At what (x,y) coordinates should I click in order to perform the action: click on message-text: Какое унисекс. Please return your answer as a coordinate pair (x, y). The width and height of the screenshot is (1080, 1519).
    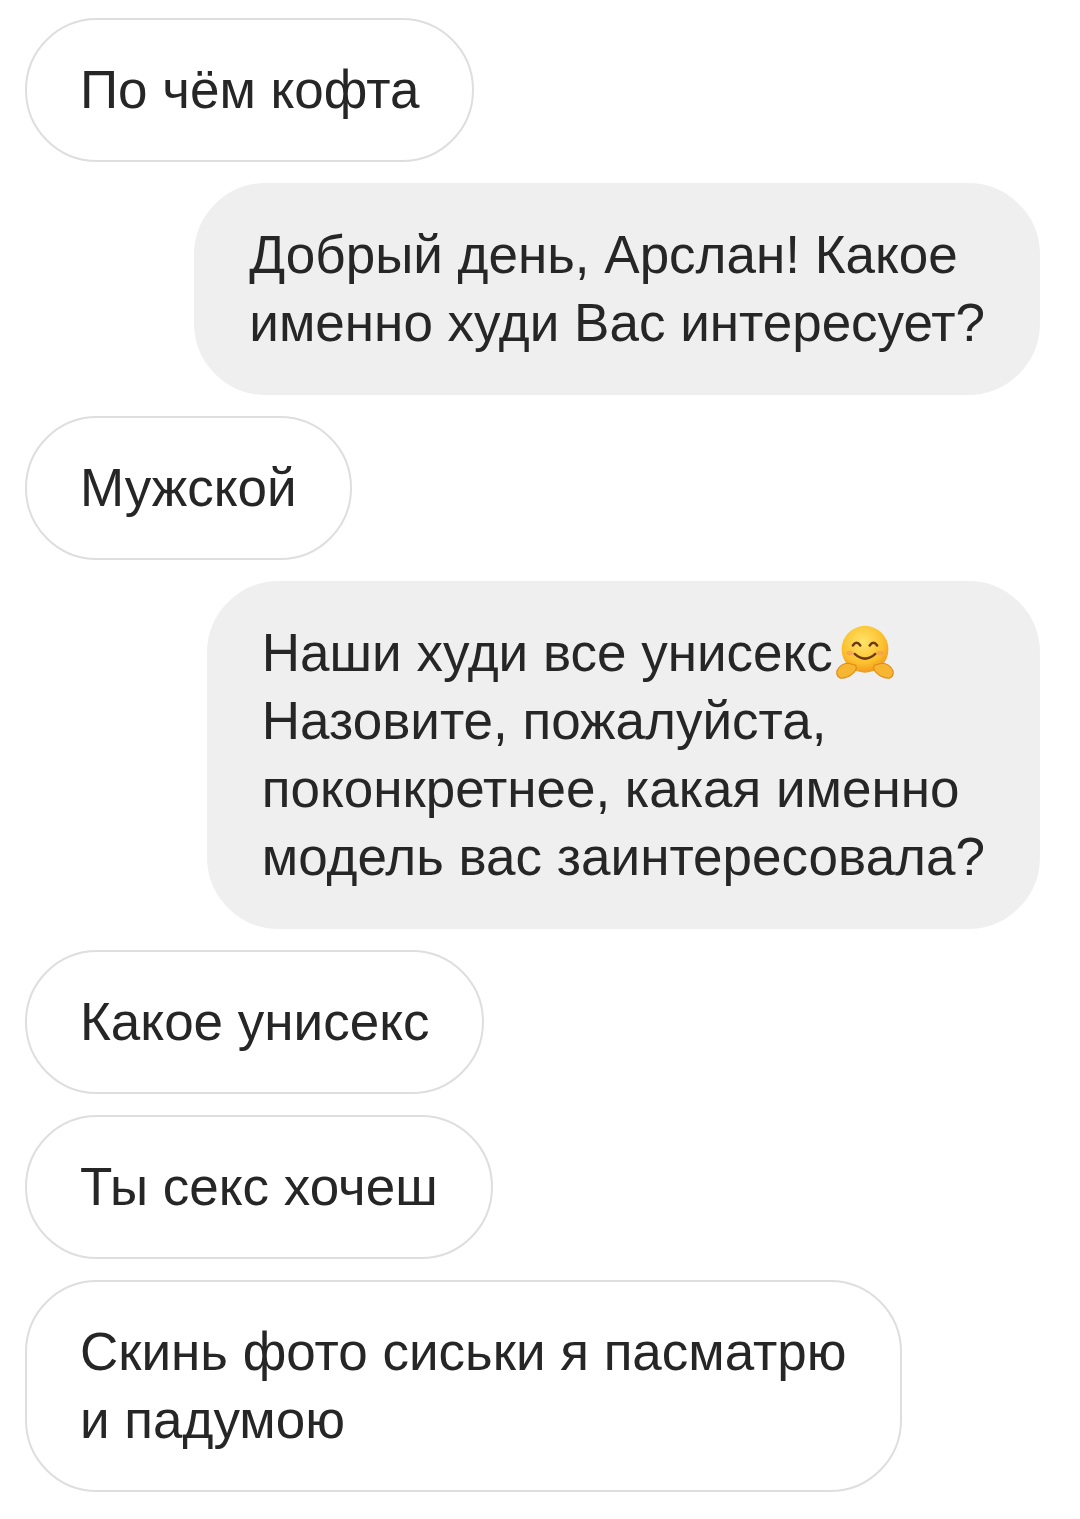
    Looking at the image, I should click on (255, 1022).